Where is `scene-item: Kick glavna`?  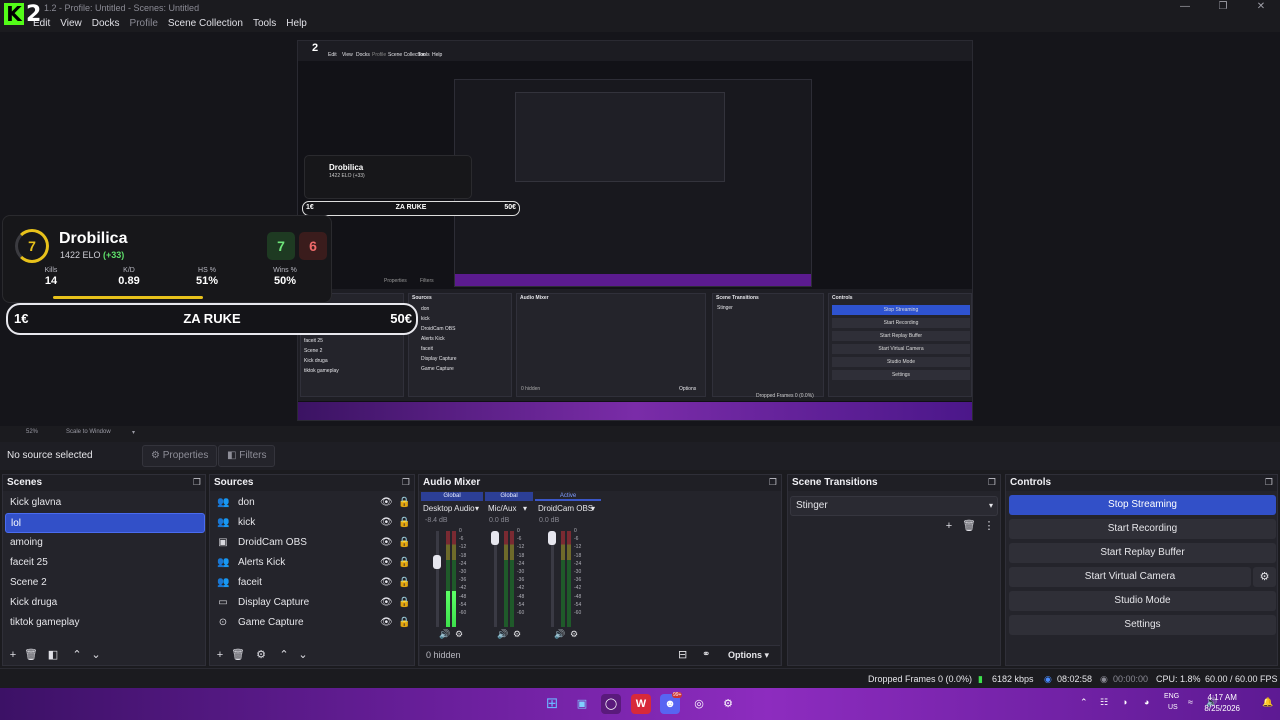 scene-item: Kick glavna is located at coordinates (105, 503).